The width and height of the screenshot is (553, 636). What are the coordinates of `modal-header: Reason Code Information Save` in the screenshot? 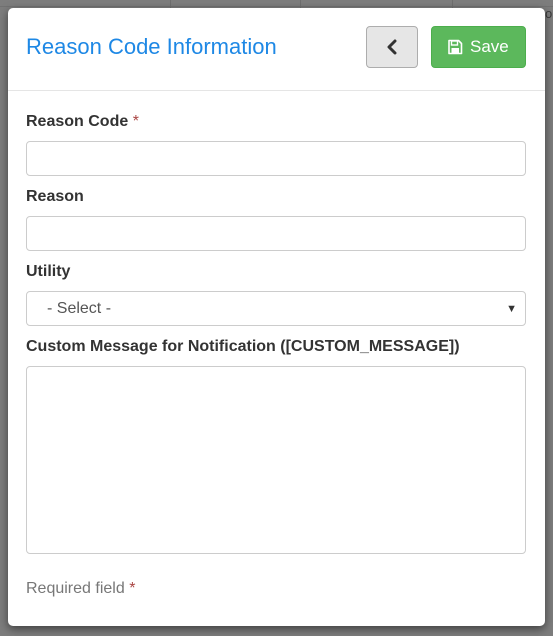 It's located at (276, 49).